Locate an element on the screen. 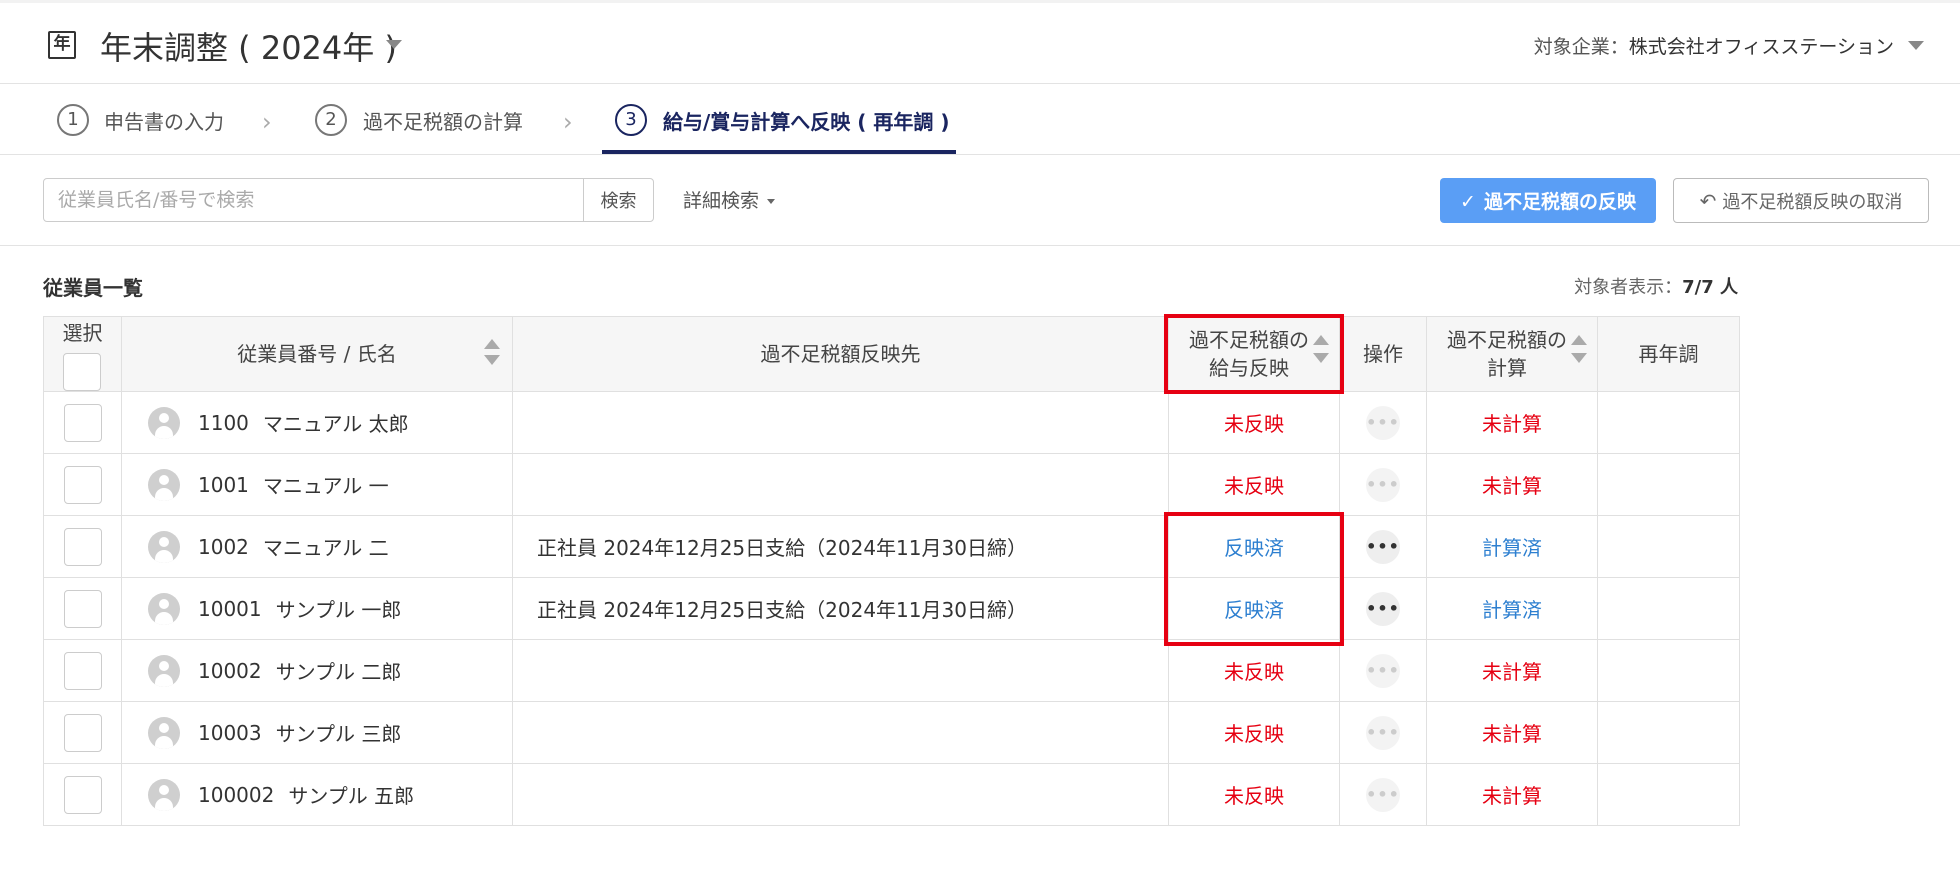  active-step-indicator is located at coordinates (779, 152).